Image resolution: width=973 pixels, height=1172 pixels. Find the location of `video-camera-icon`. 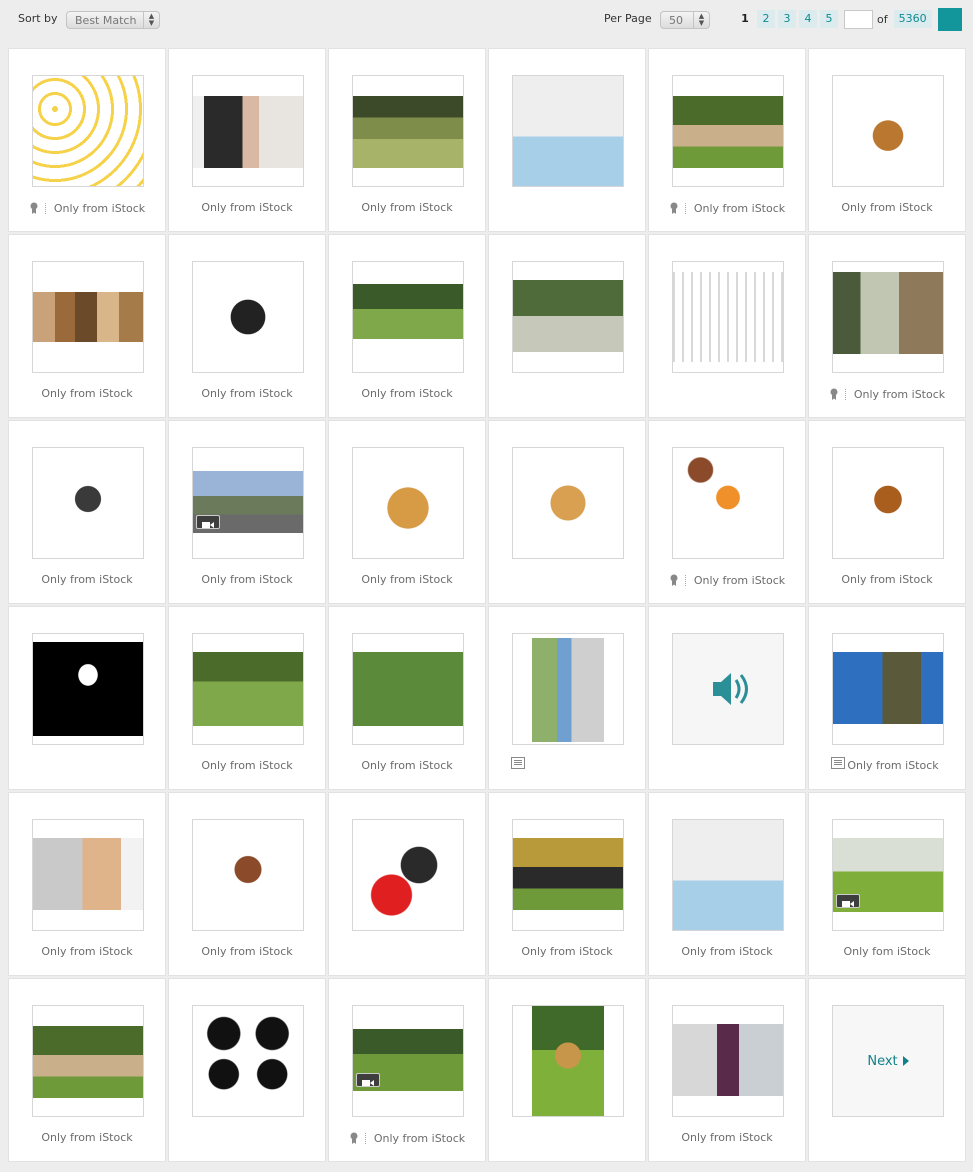

video-camera-icon is located at coordinates (208, 522).